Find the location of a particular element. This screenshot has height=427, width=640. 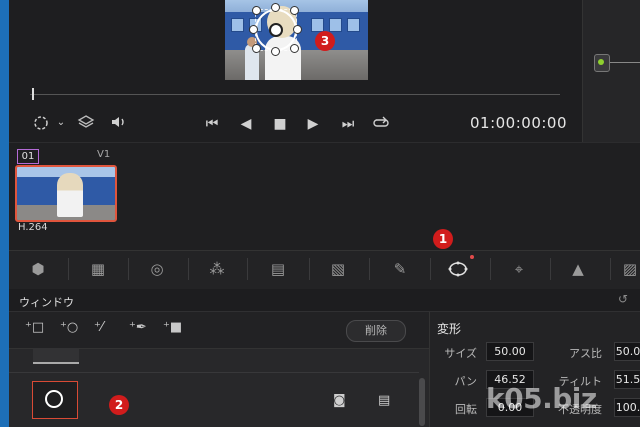

window-icon is located at coordinates (458, 269).